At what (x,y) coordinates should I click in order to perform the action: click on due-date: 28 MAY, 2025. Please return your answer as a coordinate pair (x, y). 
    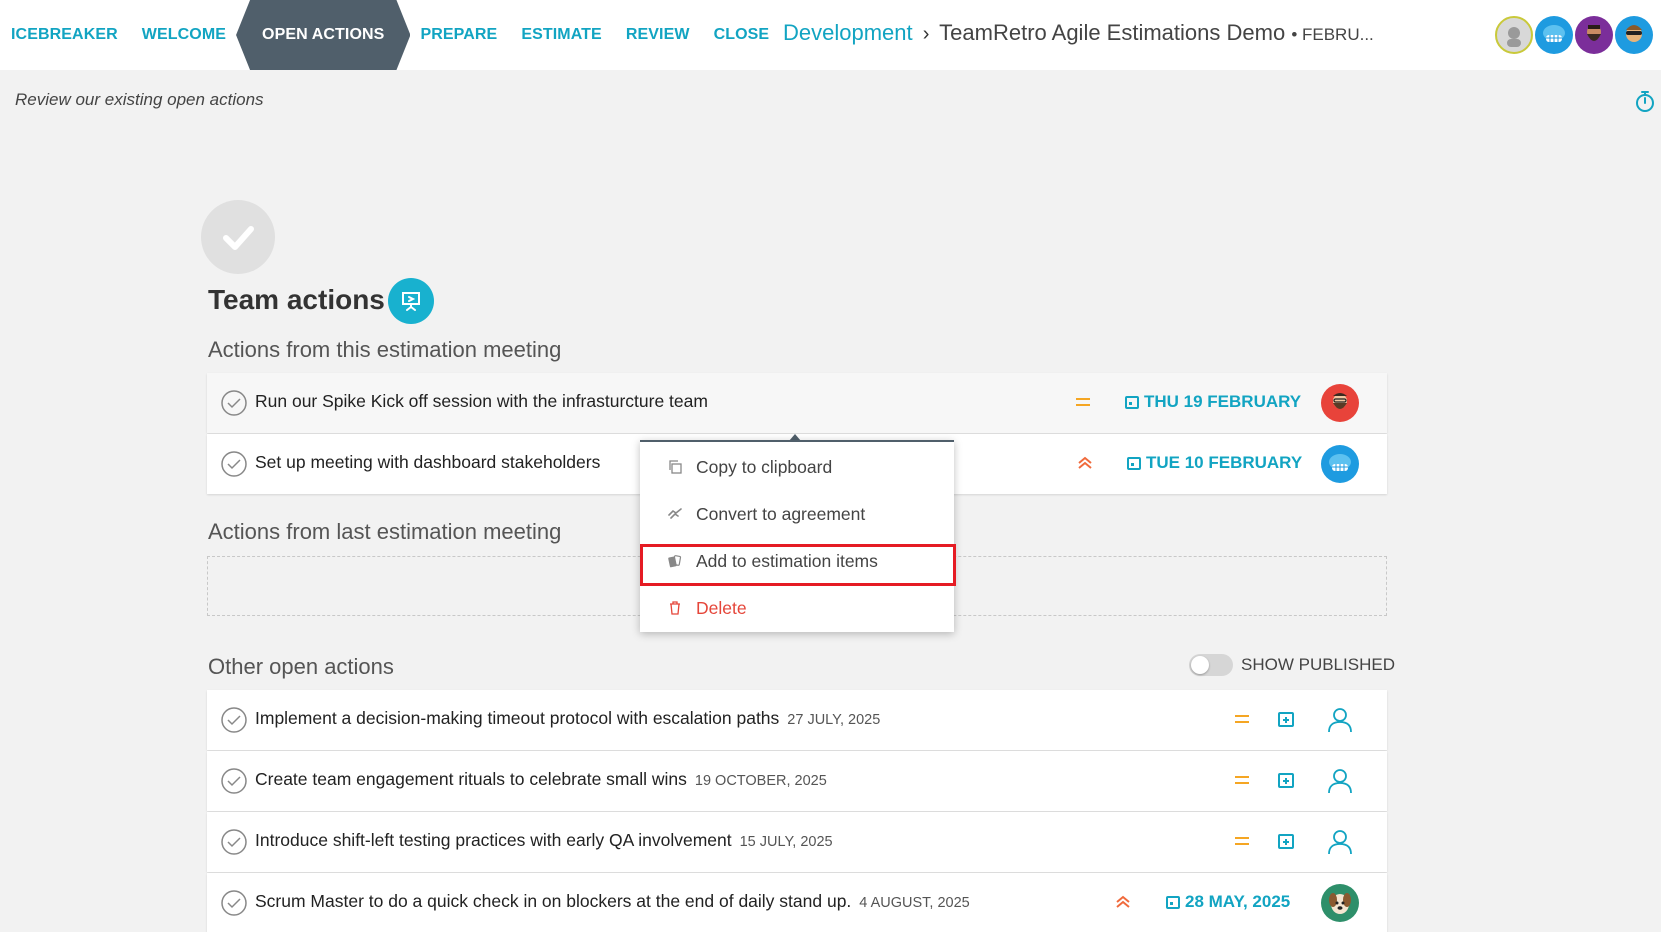
    Looking at the image, I should click on (1227, 902).